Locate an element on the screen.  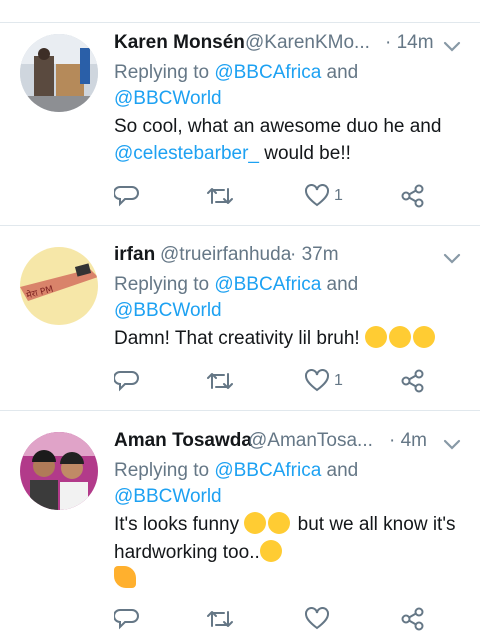
display-name: irfan is located at coordinates (134, 255).